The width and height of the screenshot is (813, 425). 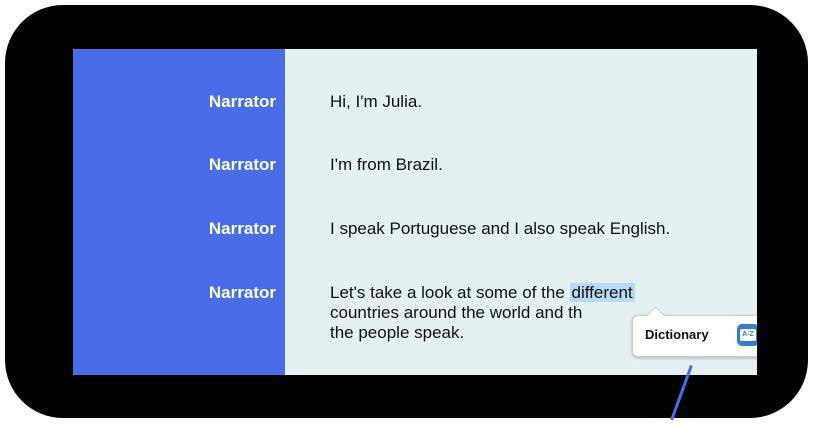 What do you see at coordinates (677, 334) in the screenshot?
I see `dictionary-label: Dictionary` at bounding box center [677, 334].